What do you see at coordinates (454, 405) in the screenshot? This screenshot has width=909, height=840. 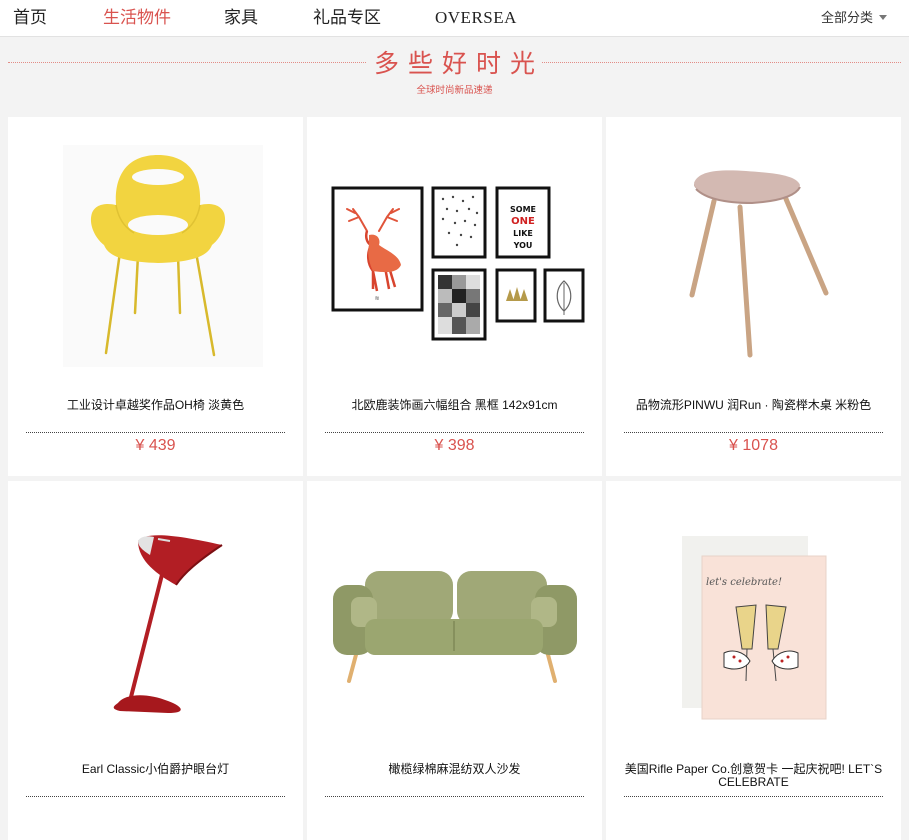 I see `product-name: 北欧鹿装饰画六幅组合 黑框 142x91cm` at bounding box center [454, 405].